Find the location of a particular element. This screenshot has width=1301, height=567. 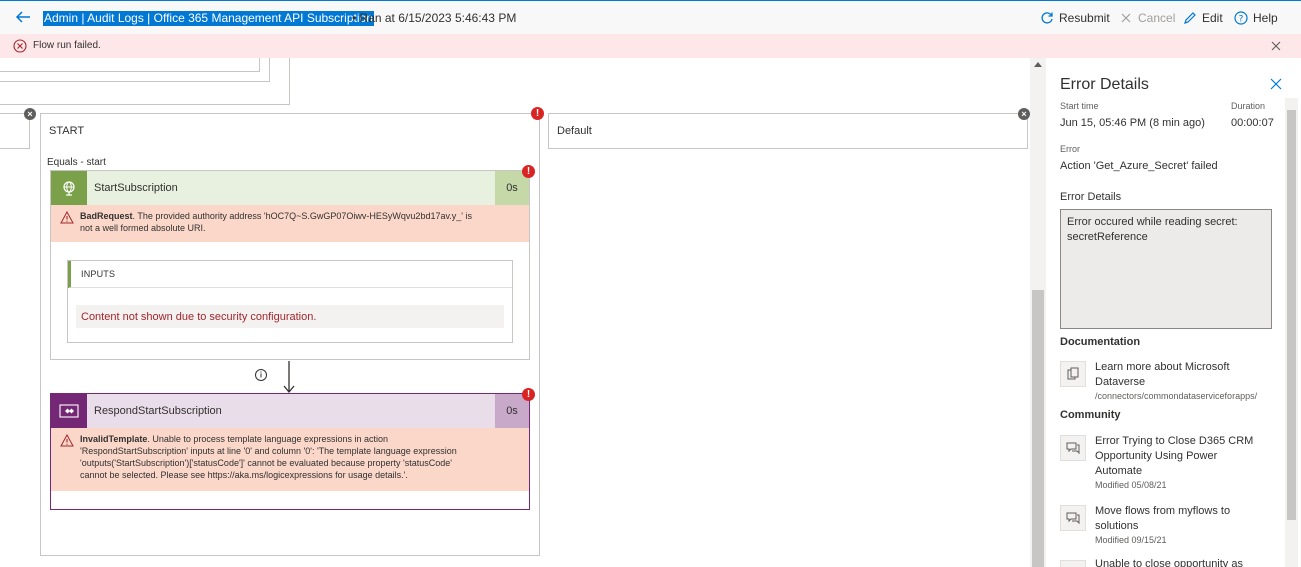

edit-button: Edit is located at coordinates (1203, 18).